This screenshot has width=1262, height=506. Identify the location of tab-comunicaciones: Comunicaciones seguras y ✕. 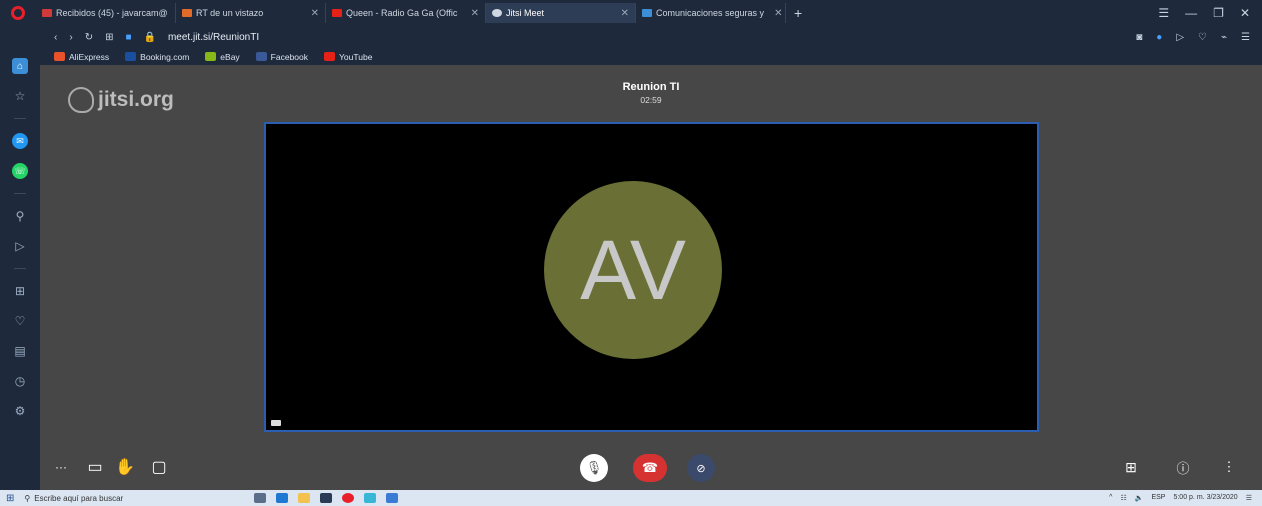
(711, 13).